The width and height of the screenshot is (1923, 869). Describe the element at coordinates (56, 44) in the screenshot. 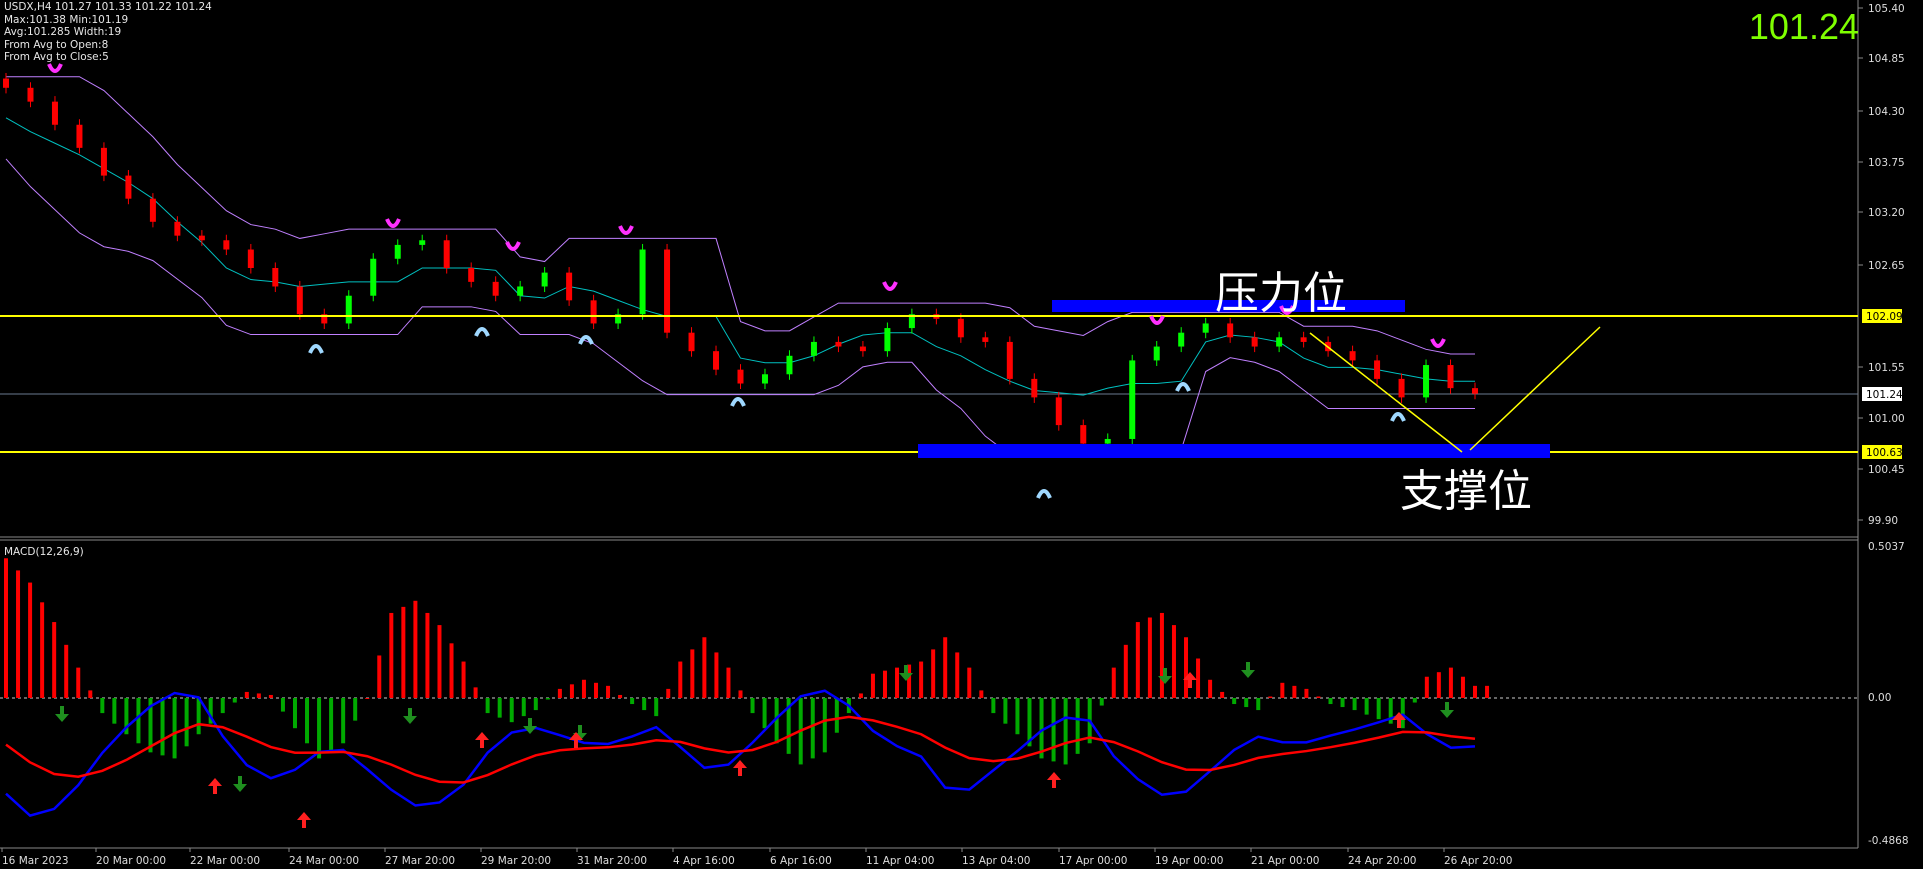

I see `from-open-line: From Avg to Open:8` at that location.